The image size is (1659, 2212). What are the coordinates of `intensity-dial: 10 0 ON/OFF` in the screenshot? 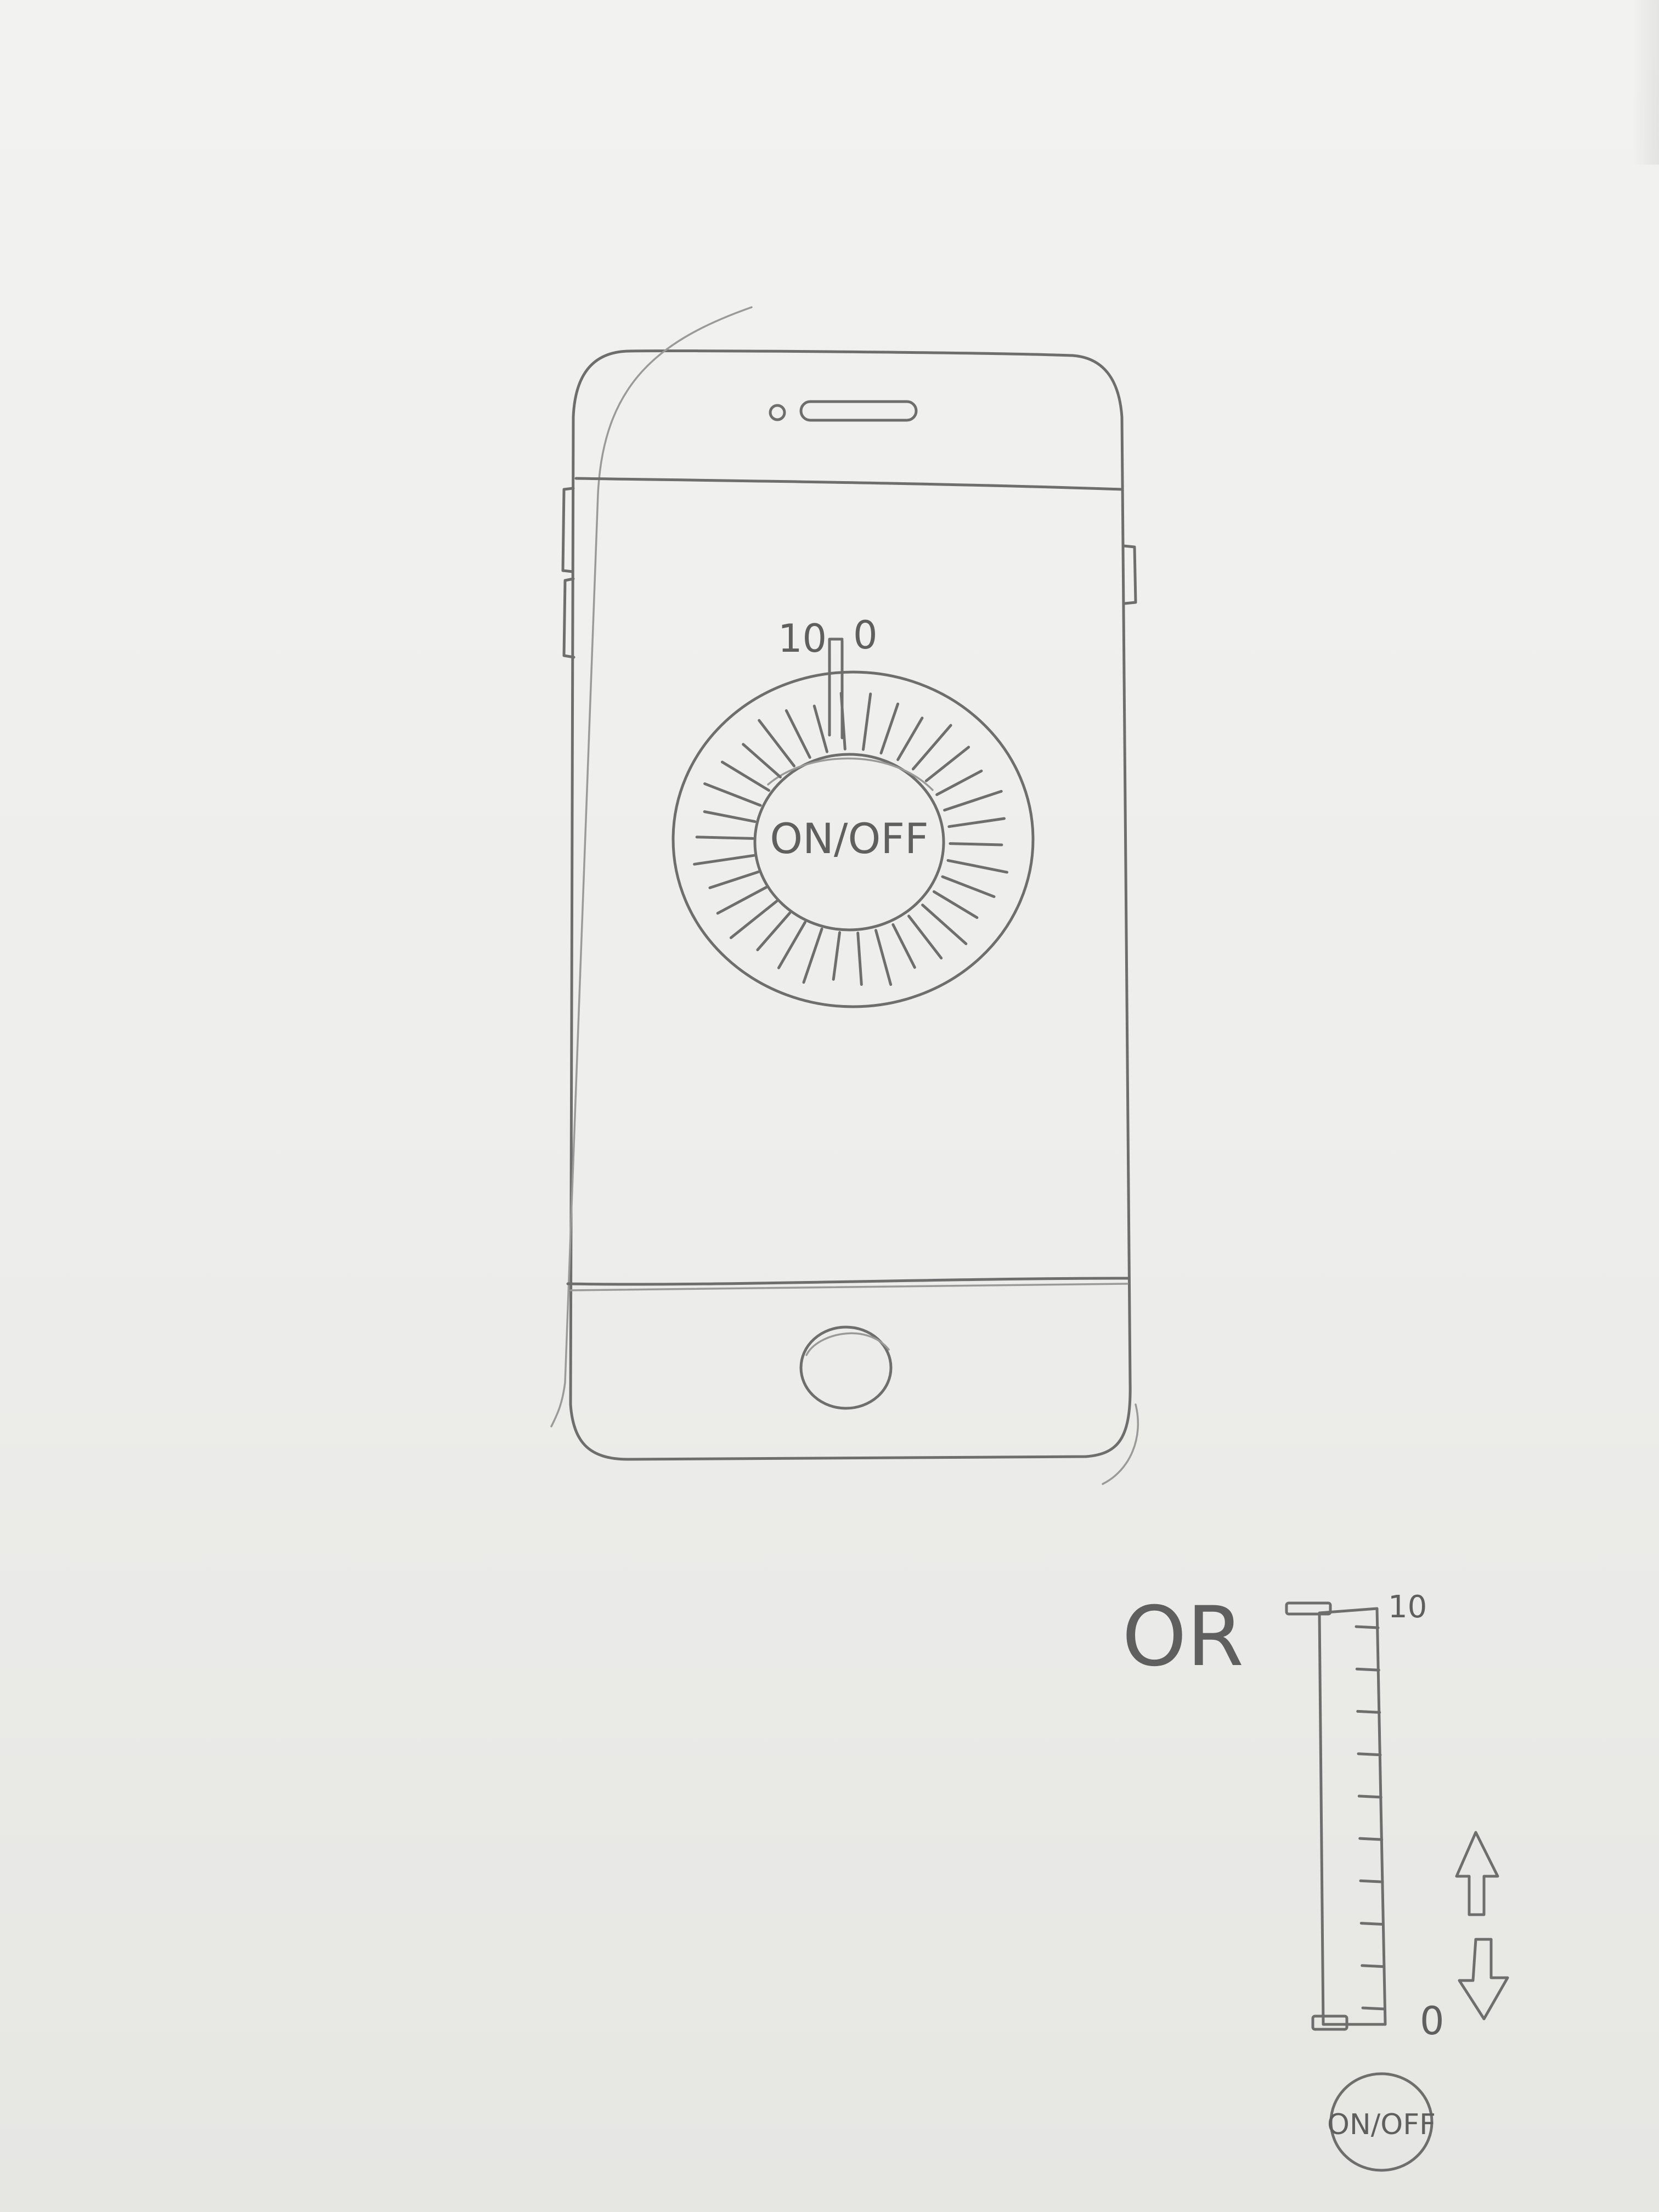 It's located at (854, 811).